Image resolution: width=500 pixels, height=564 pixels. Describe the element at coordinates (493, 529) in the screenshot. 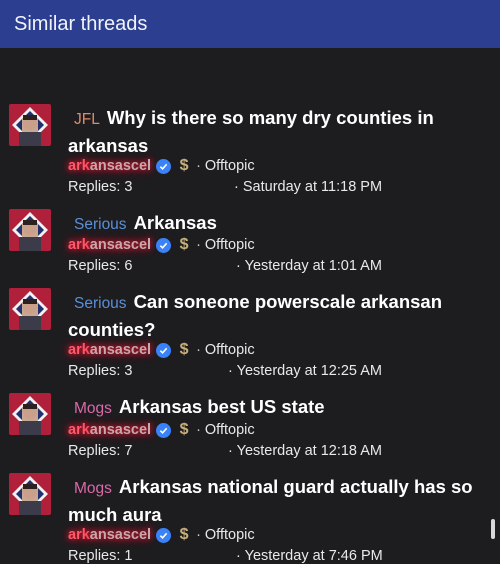

I see `scrollbar` at that location.